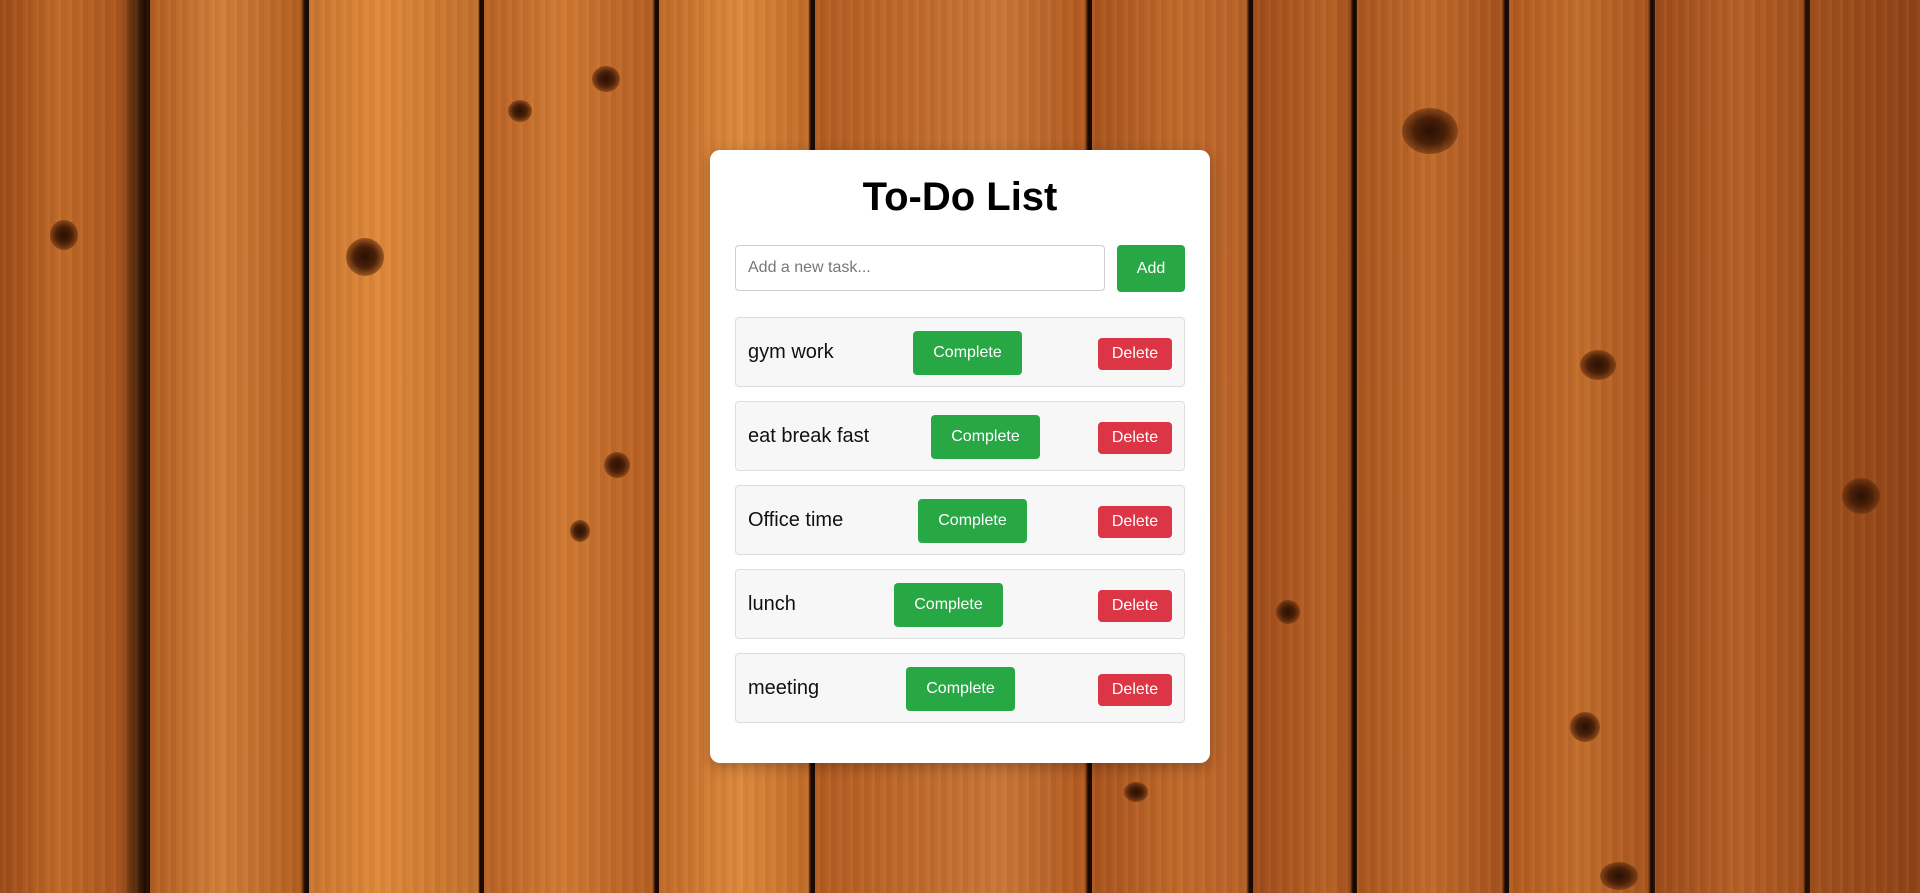  I want to click on new-task-input, so click(920, 268).